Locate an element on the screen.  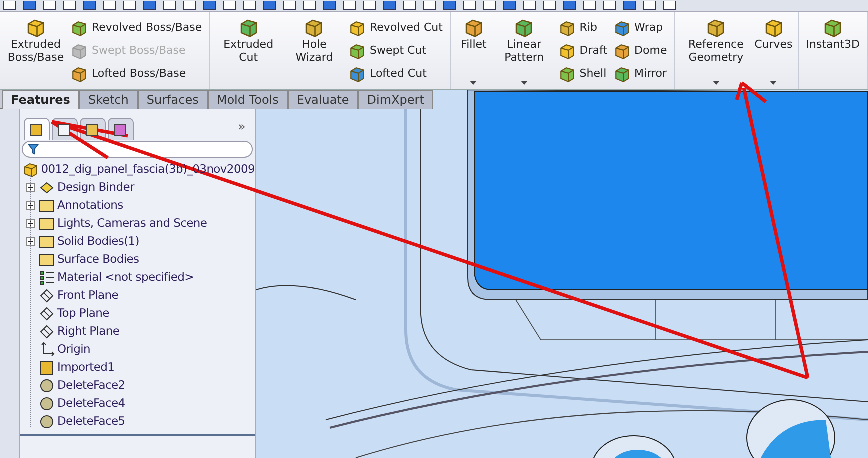
material-icon is located at coordinates (46, 278).